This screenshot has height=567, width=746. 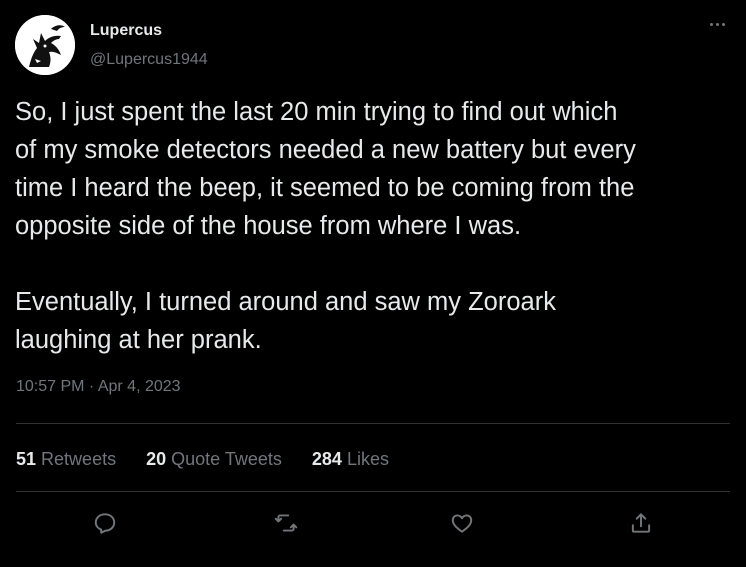 I want to click on wolf-avatar-icon, so click(x=45, y=45).